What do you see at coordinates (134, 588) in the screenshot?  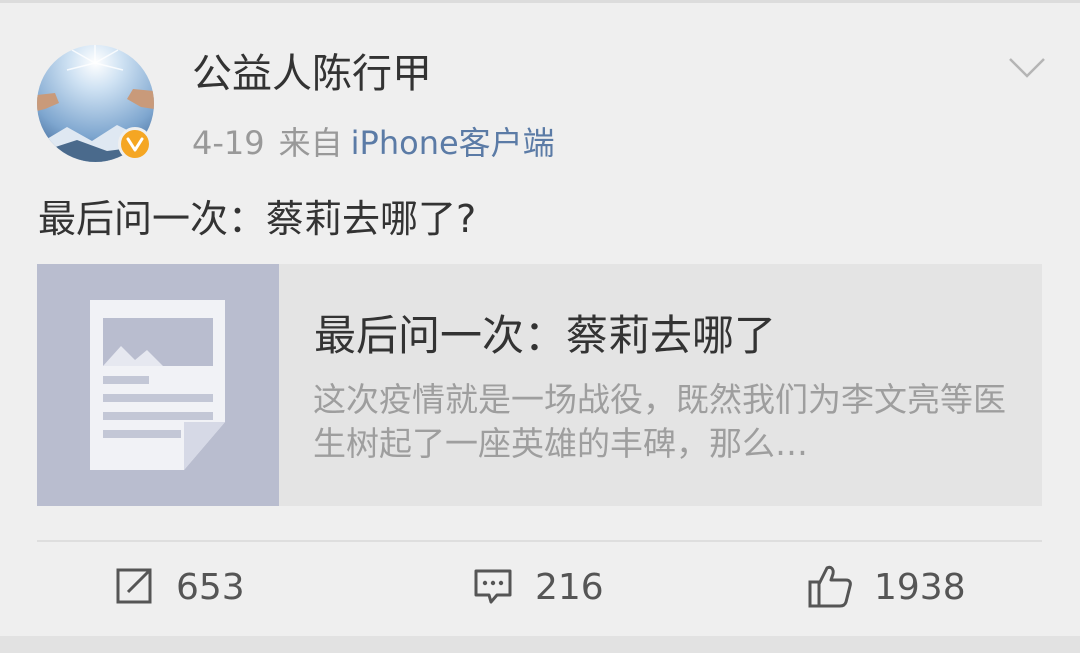 I see `share-icon` at bounding box center [134, 588].